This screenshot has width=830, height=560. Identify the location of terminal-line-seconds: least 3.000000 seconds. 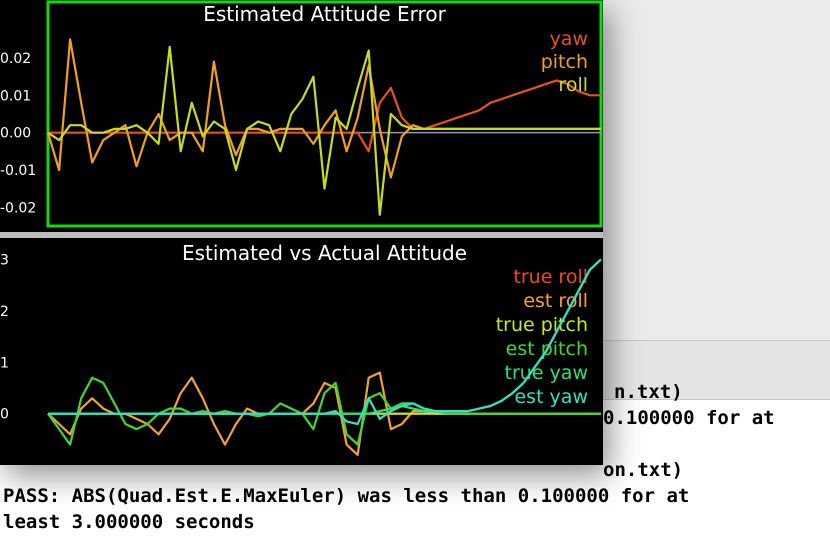
(129, 522).